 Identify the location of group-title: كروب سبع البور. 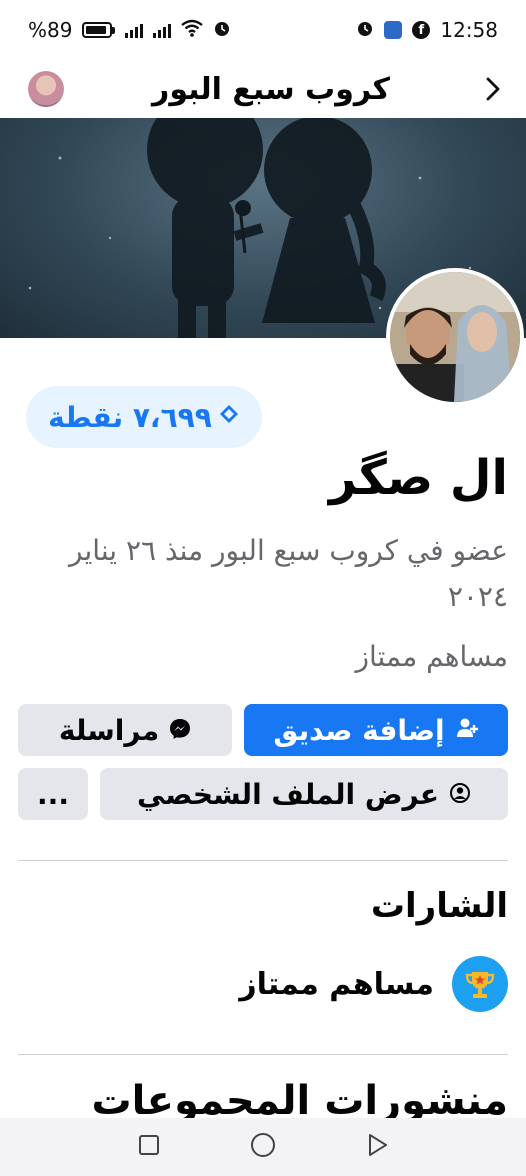
(271, 89).